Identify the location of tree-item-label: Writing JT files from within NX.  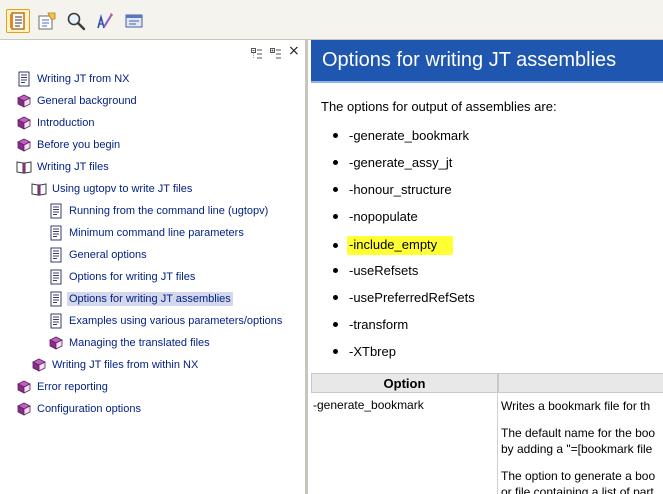
(125, 365).